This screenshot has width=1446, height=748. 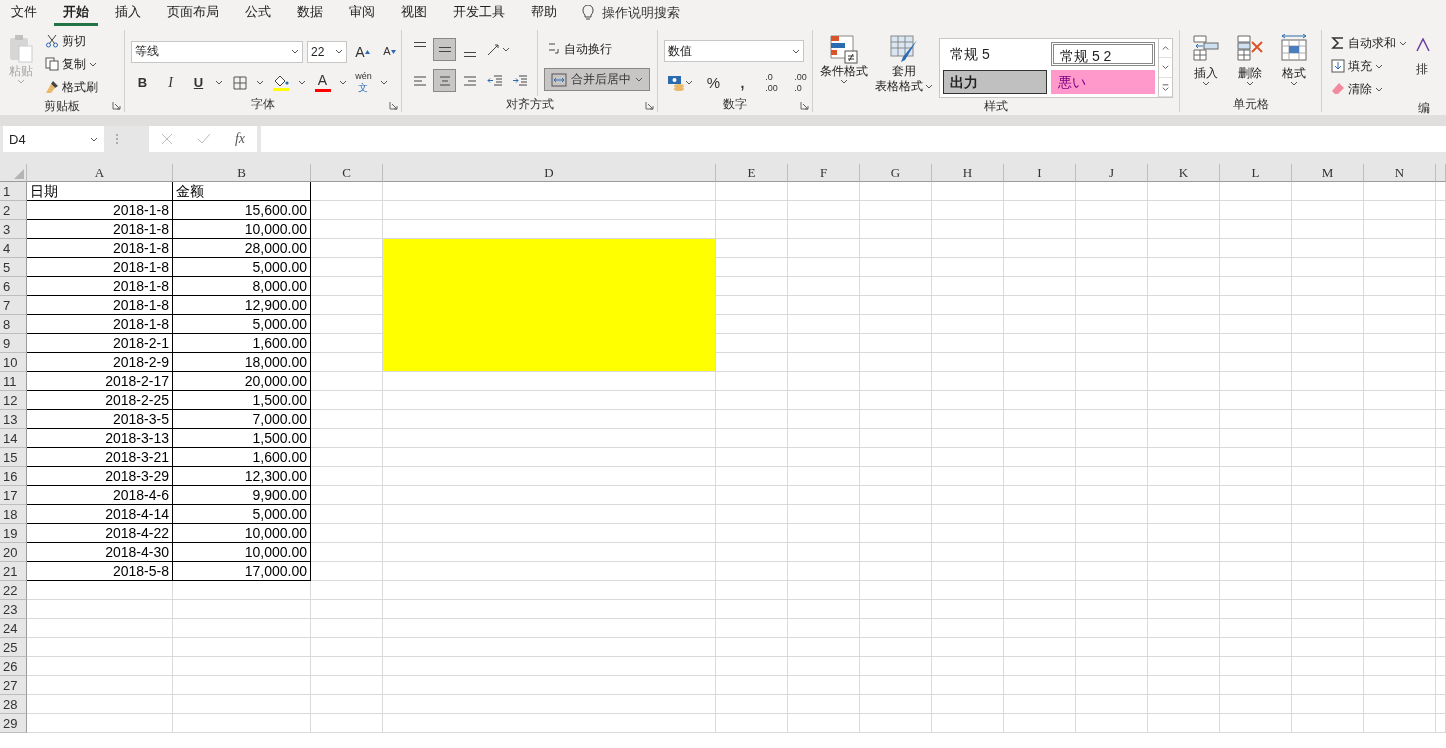 I want to click on menu-tab: 文件, so click(x=24, y=13).